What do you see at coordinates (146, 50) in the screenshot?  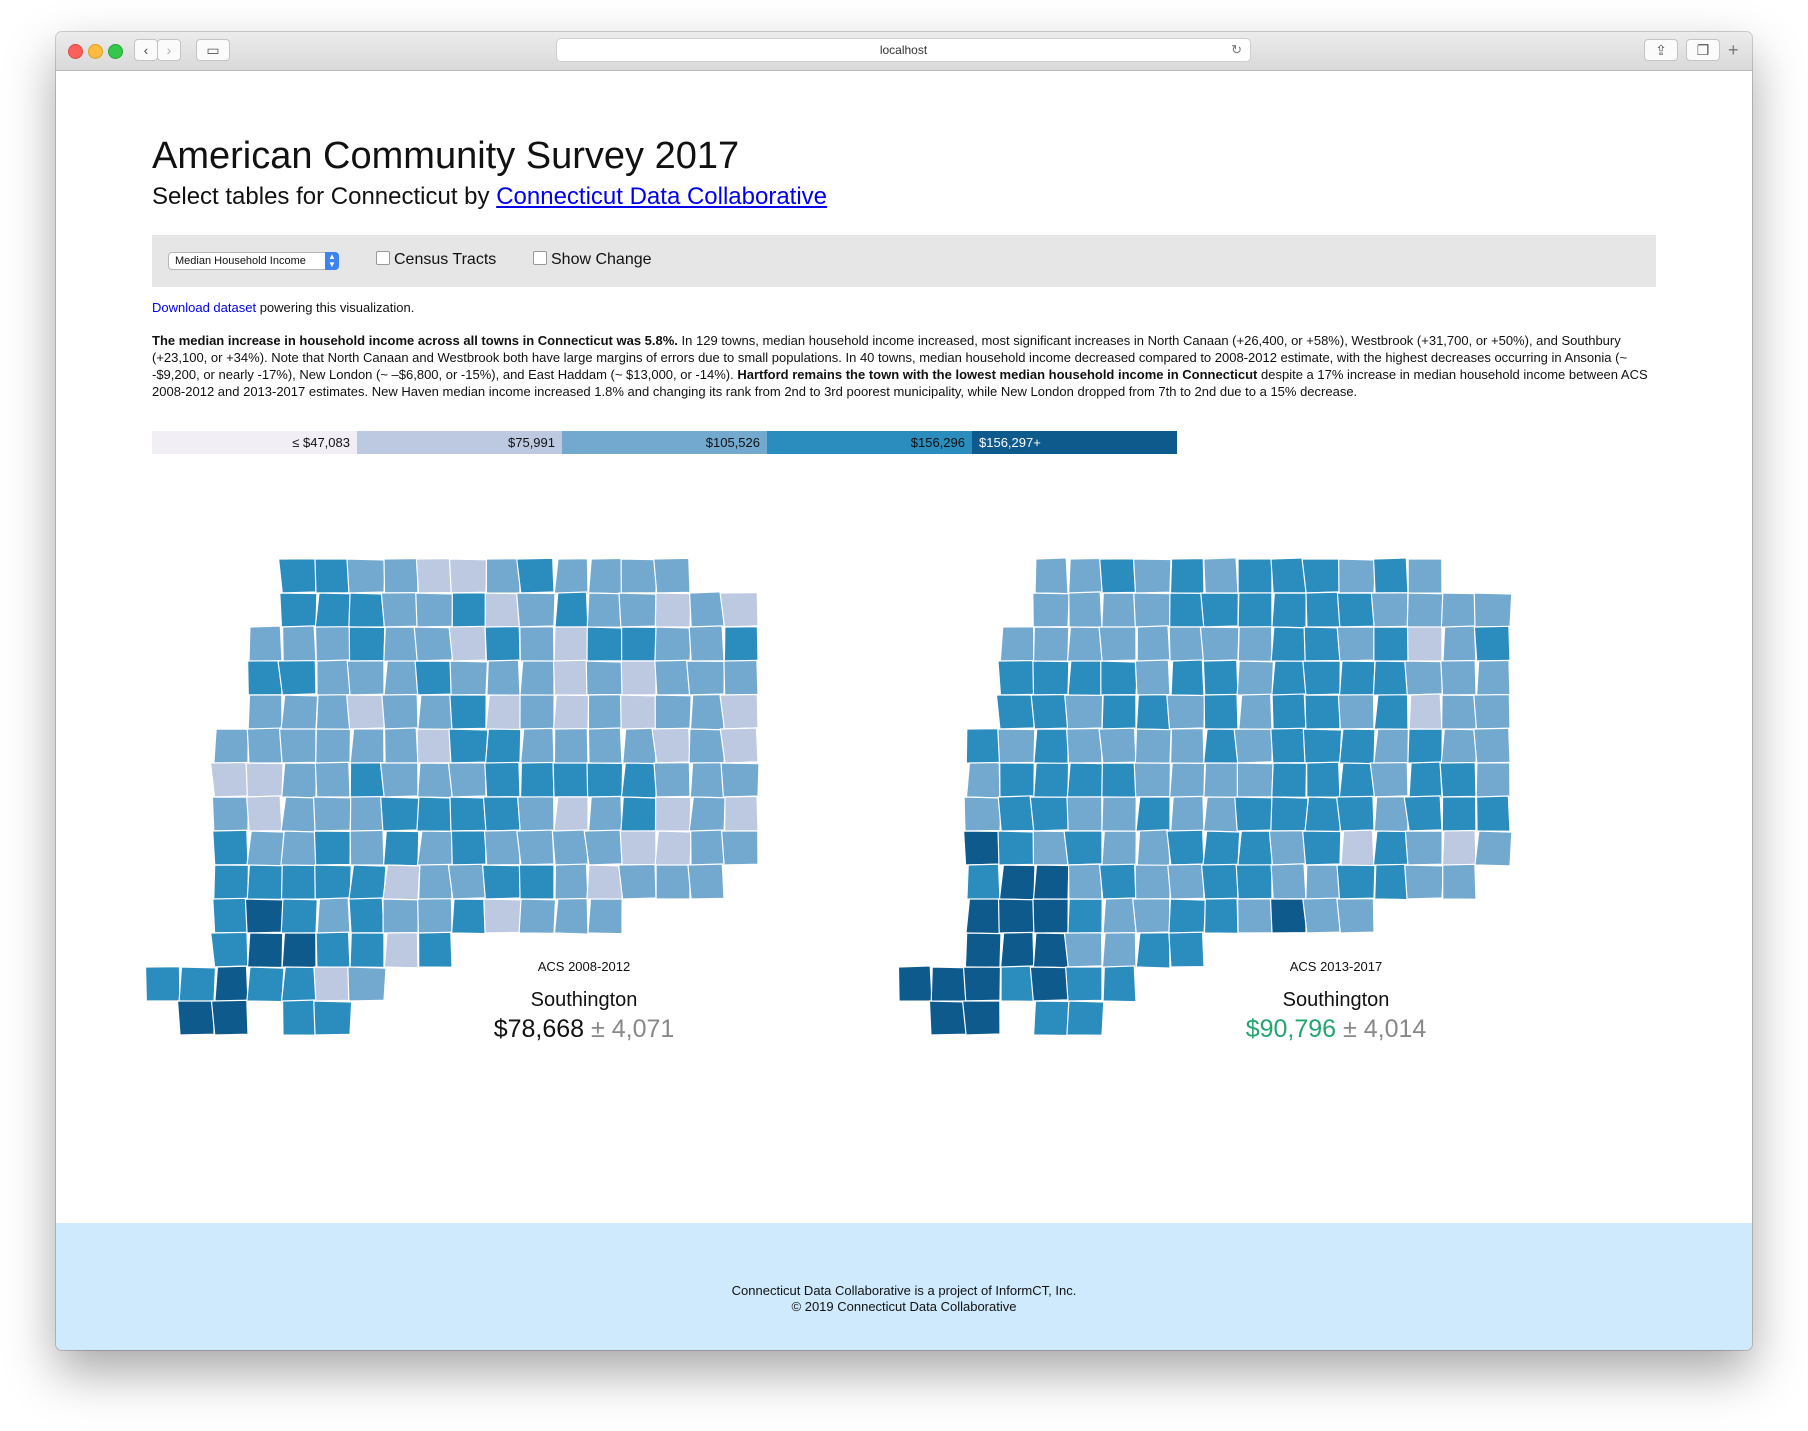 I see `back-icon: ‹` at bounding box center [146, 50].